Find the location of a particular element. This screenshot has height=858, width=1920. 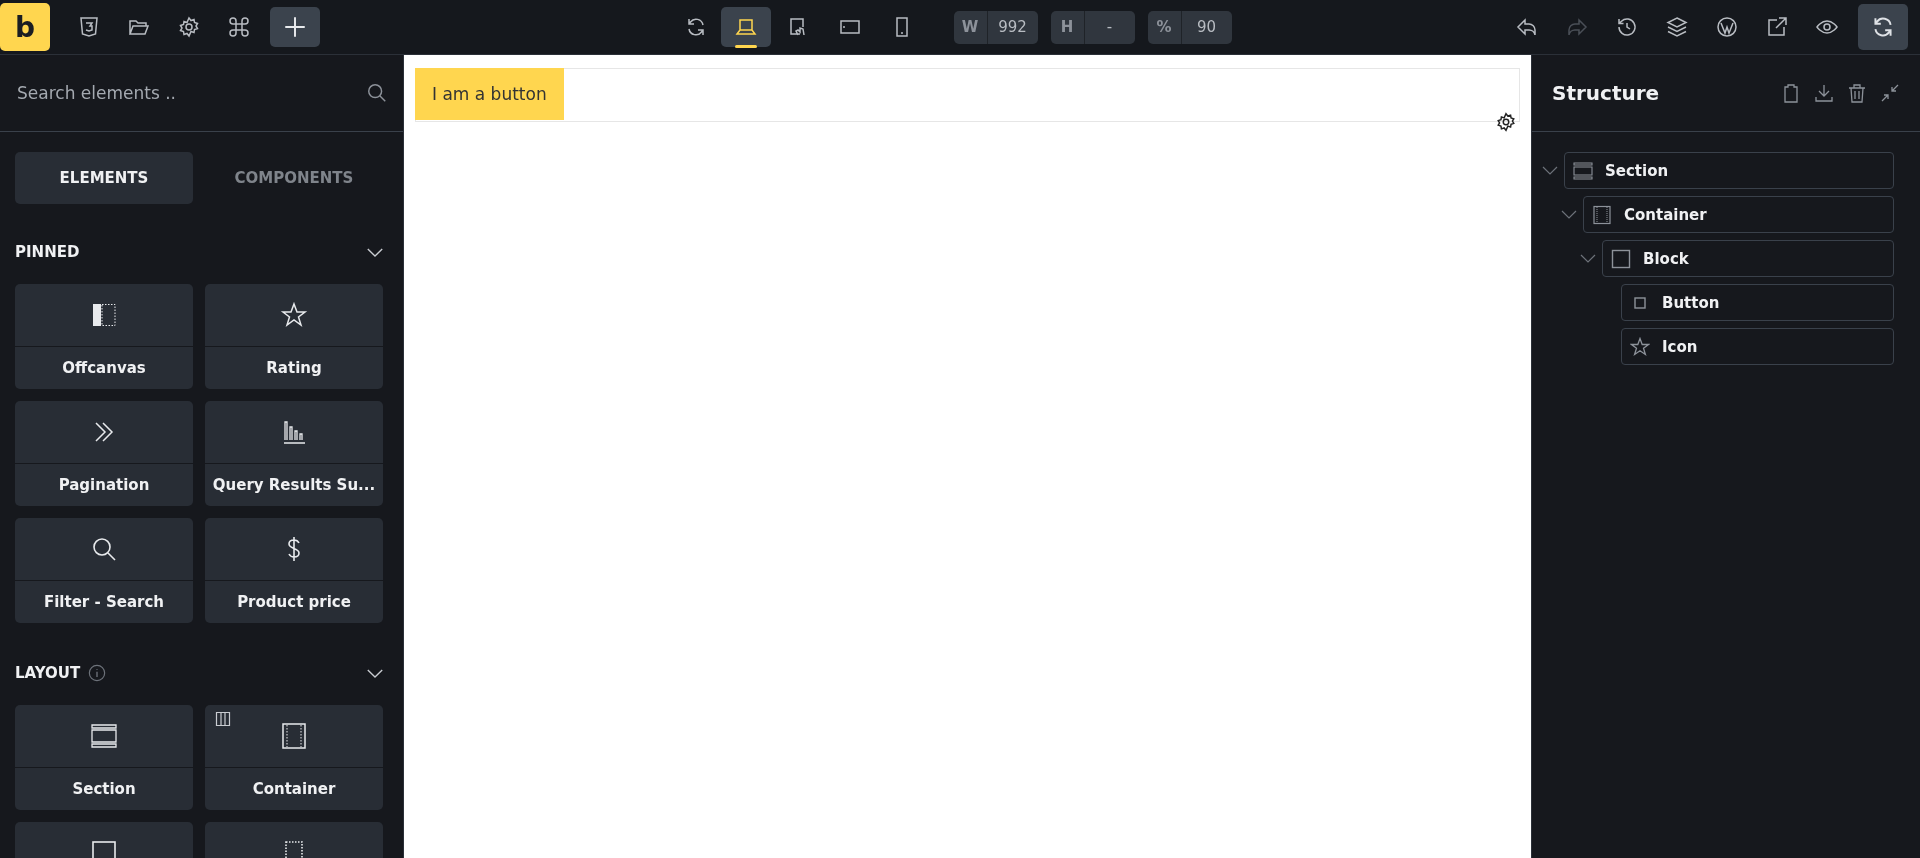

columns-icon is located at coordinates (223, 719).